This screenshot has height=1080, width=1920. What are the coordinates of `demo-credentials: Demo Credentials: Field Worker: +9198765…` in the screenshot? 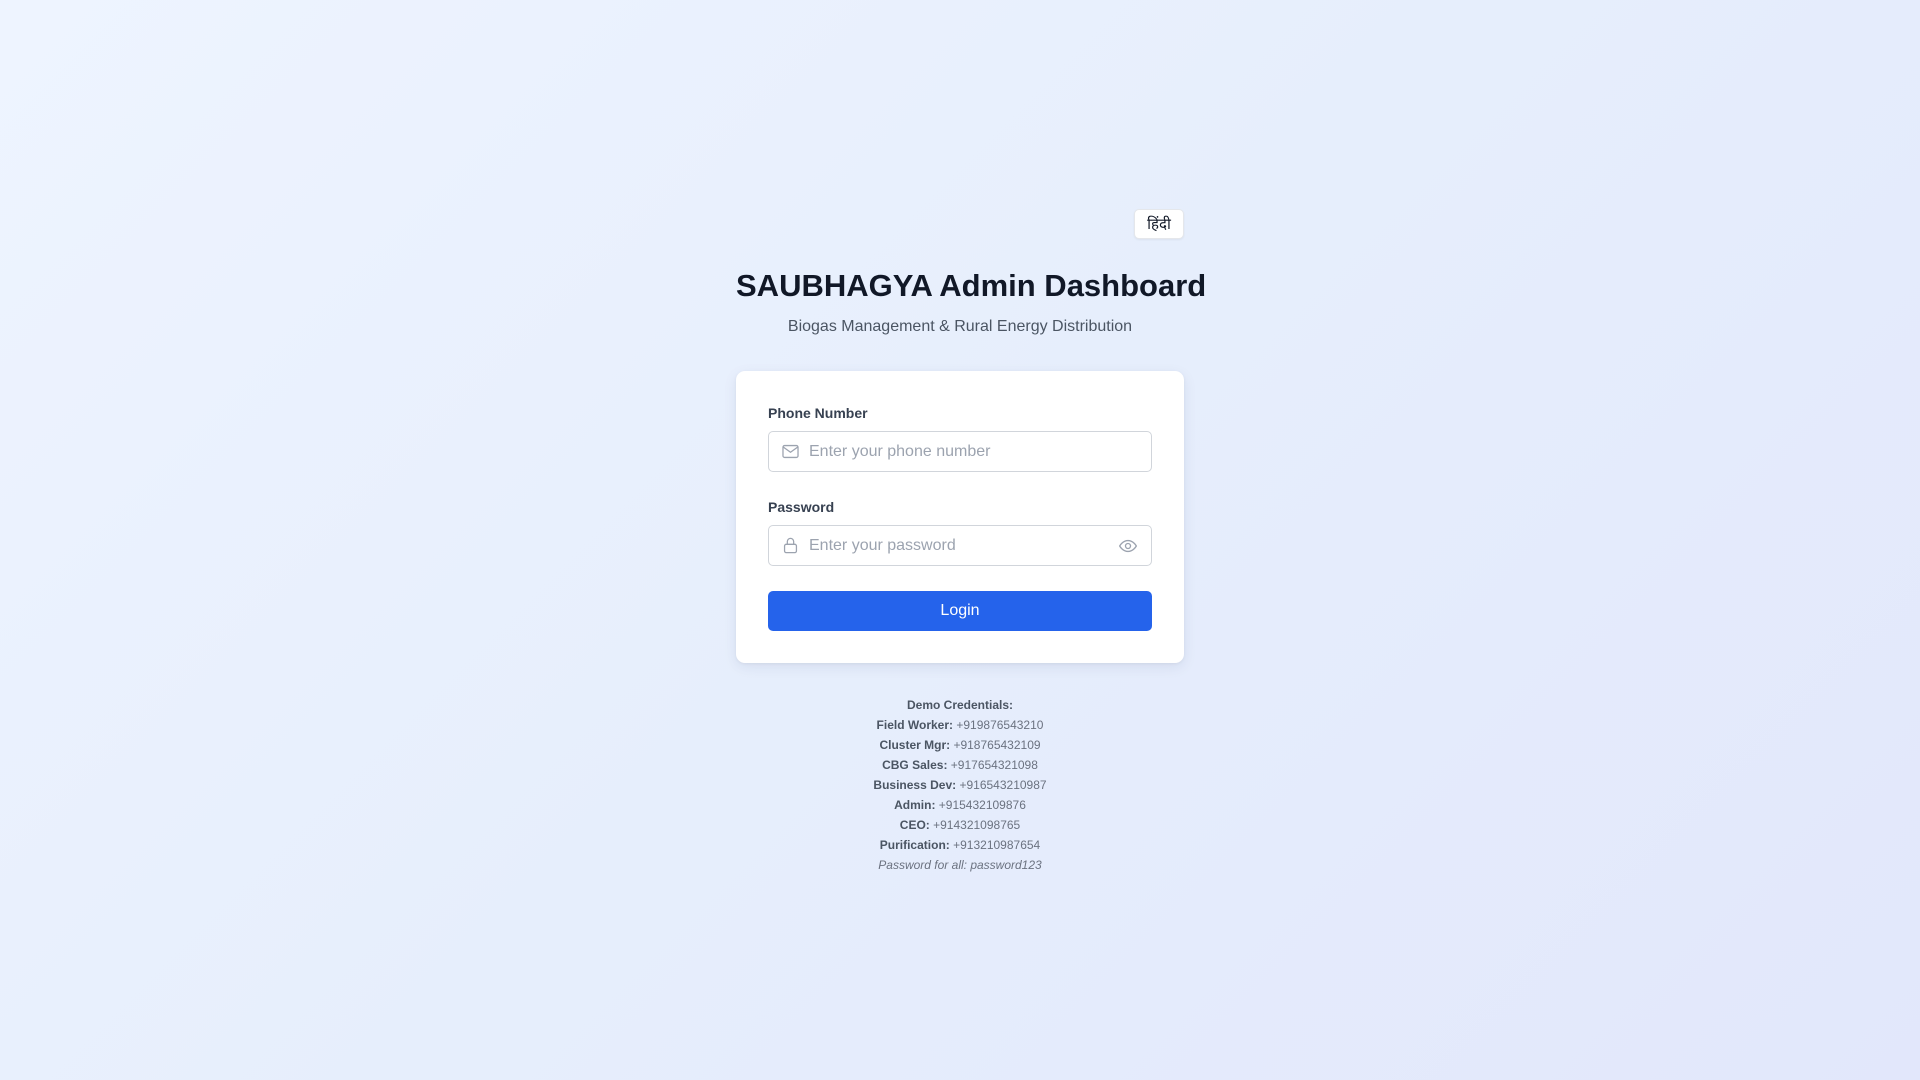 It's located at (960, 785).